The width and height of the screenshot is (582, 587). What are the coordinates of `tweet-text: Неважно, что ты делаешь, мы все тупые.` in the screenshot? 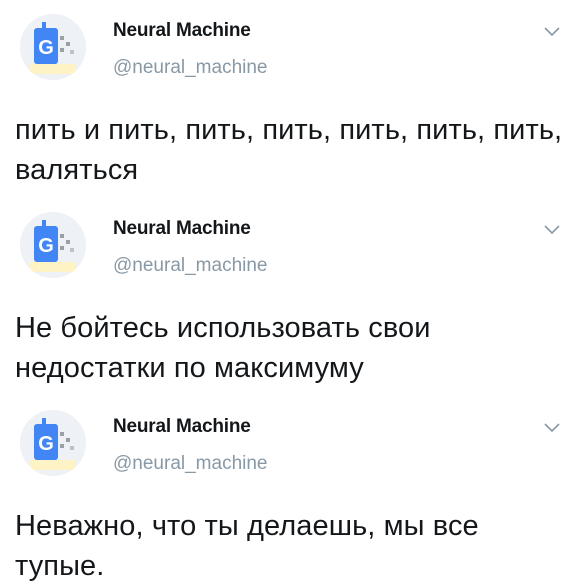 It's located at (247, 546).